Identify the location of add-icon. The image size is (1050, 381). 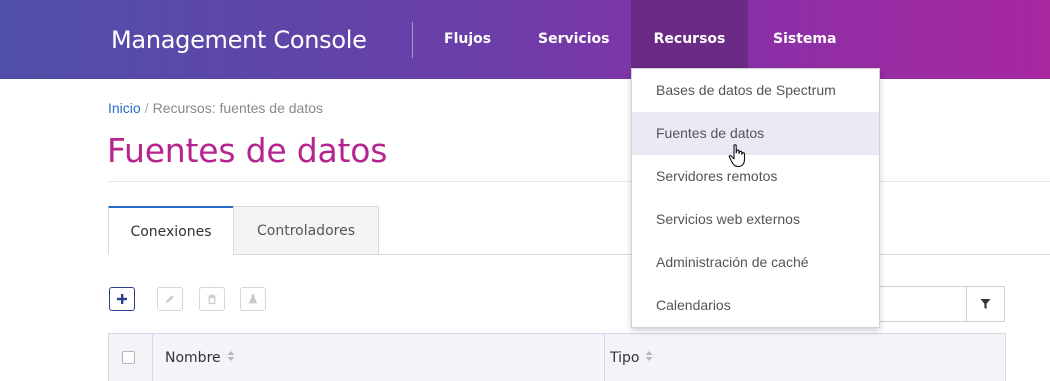
(122, 299).